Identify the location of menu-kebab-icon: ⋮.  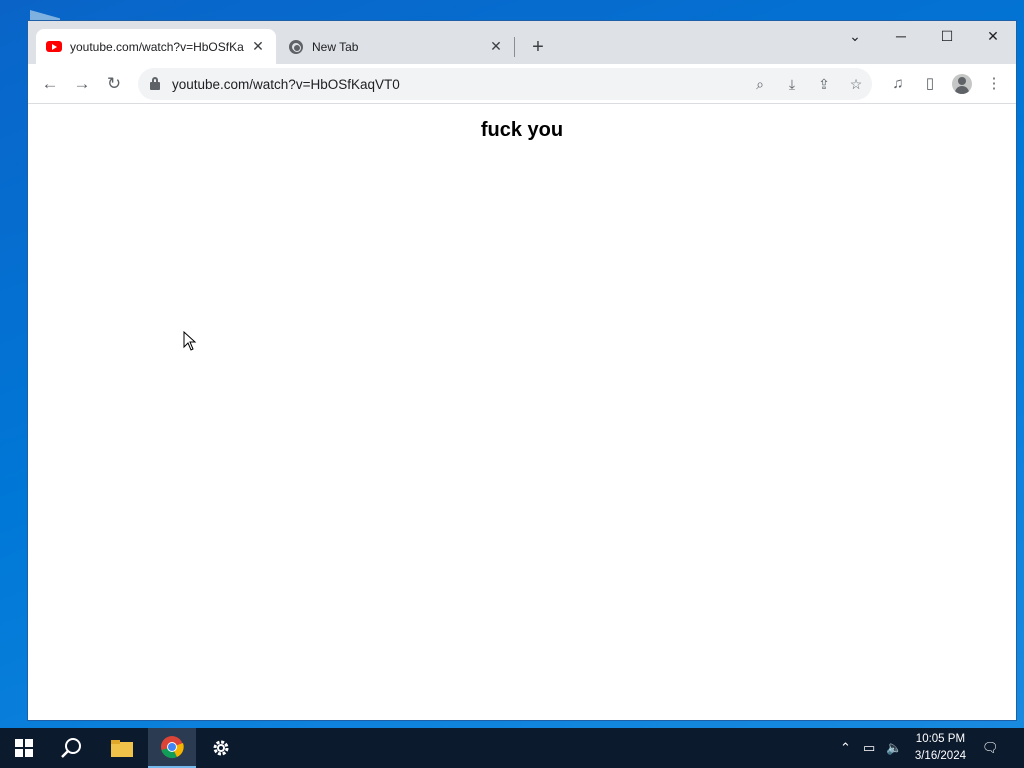
(994, 84).